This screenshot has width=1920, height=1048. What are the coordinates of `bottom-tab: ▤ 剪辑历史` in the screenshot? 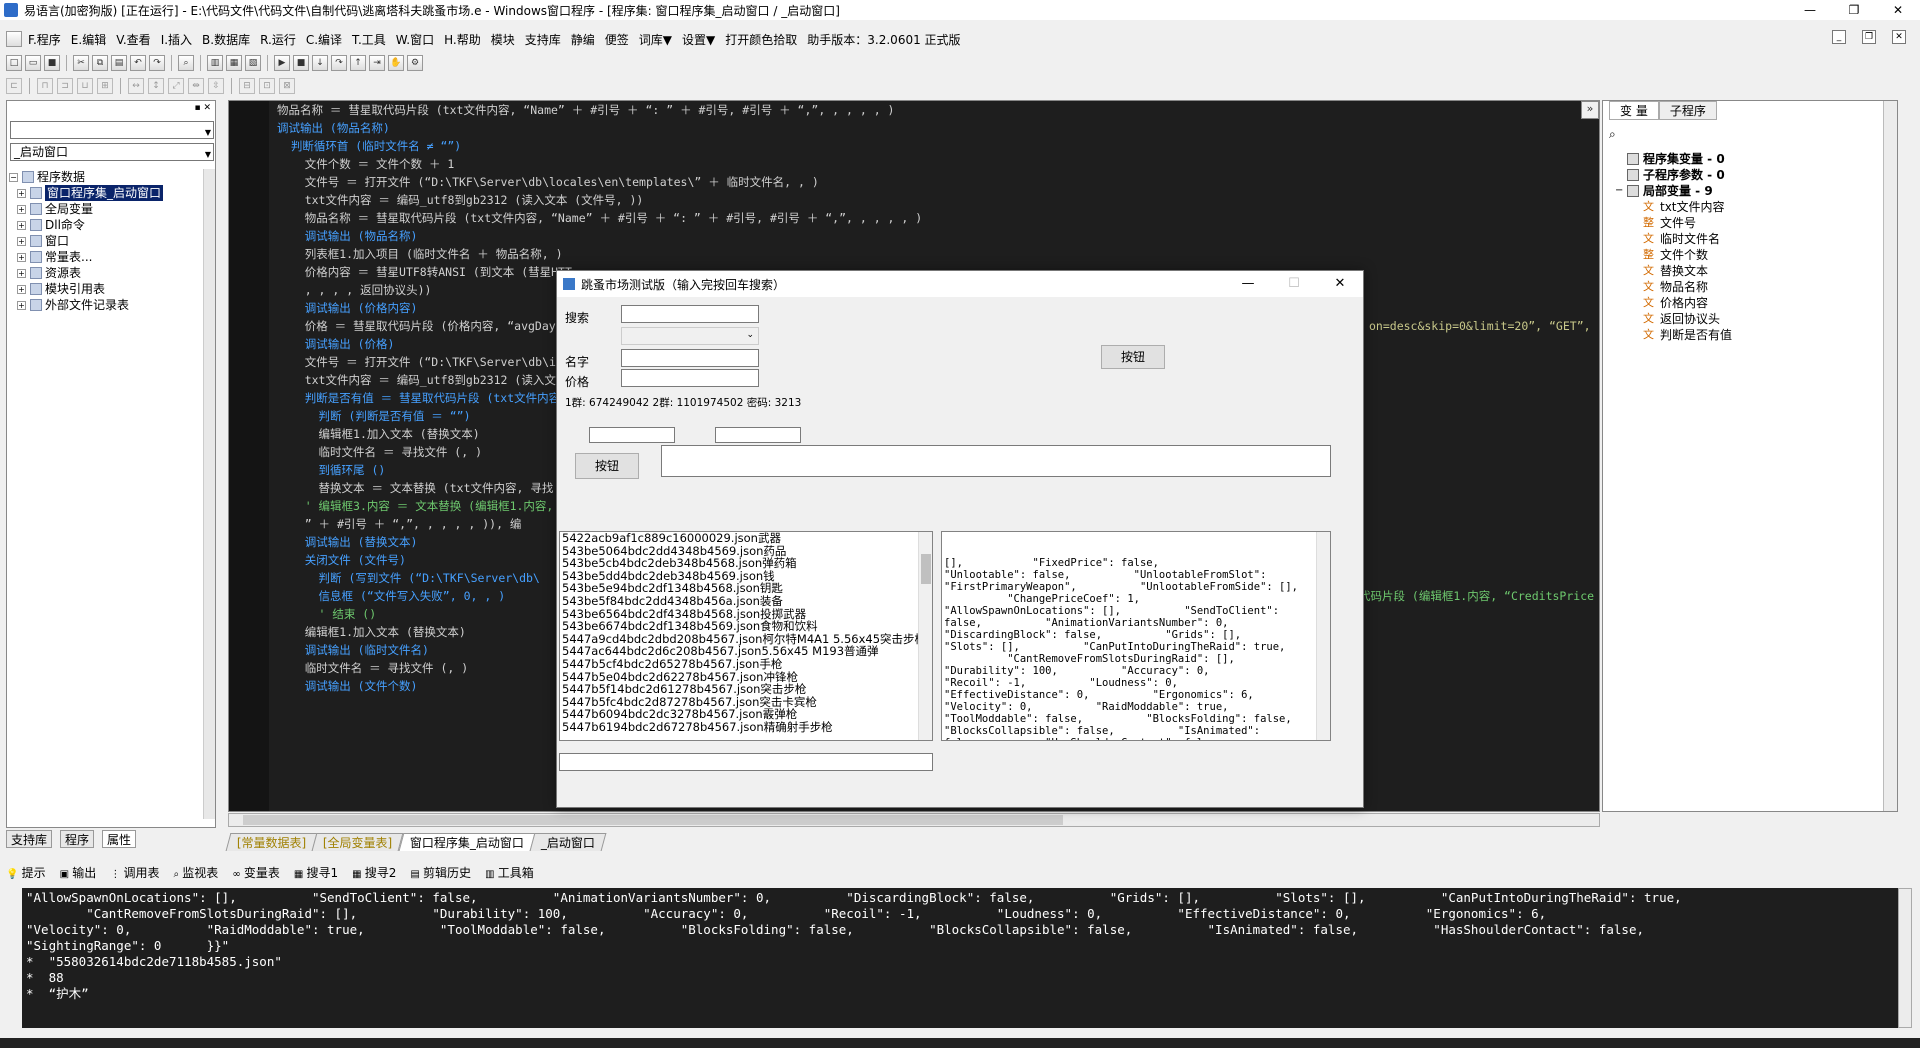 It's located at (440, 872).